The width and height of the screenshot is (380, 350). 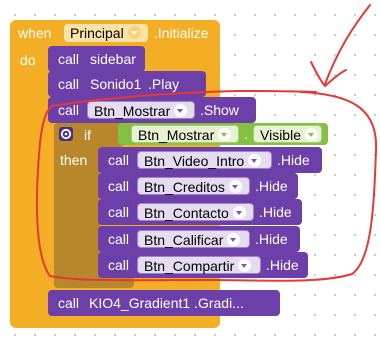 What do you see at coordinates (77, 205) in the screenshot?
I see `if-then-block` at bounding box center [77, 205].